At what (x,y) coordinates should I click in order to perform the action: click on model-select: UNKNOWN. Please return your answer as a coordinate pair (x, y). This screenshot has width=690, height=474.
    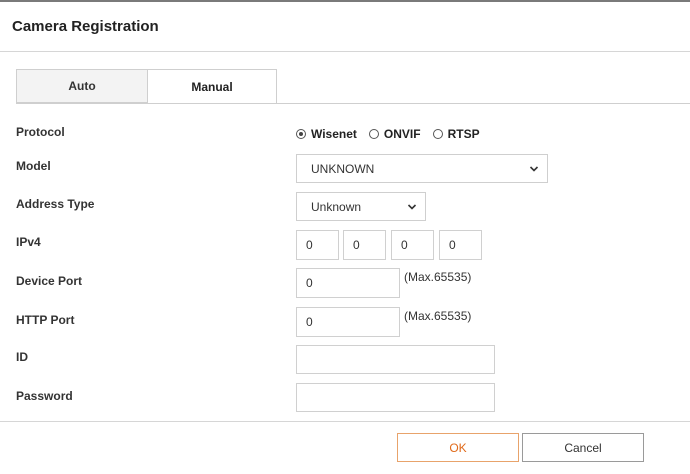
    Looking at the image, I should click on (422, 168).